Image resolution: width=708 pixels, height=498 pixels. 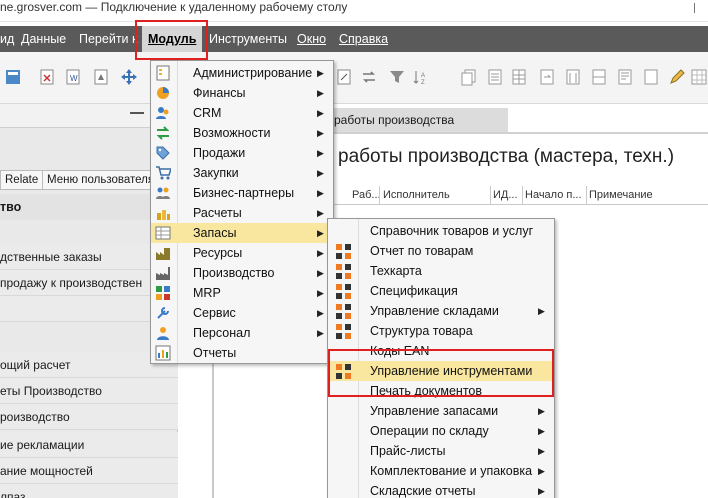 I want to click on inv-item-stock-mgmt: Управление запасами ▶, so click(x=441, y=411).